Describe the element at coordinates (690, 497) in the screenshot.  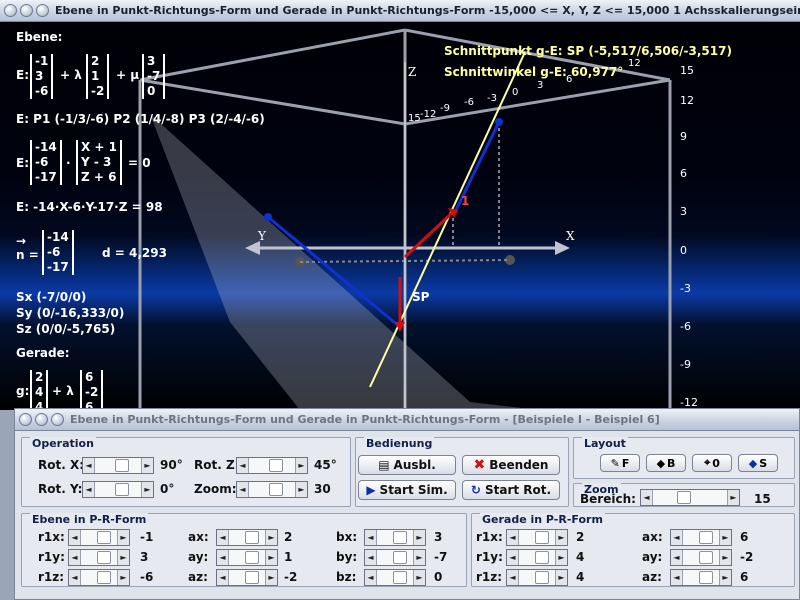
I see `bereich-slider: ◄ ►` at that location.